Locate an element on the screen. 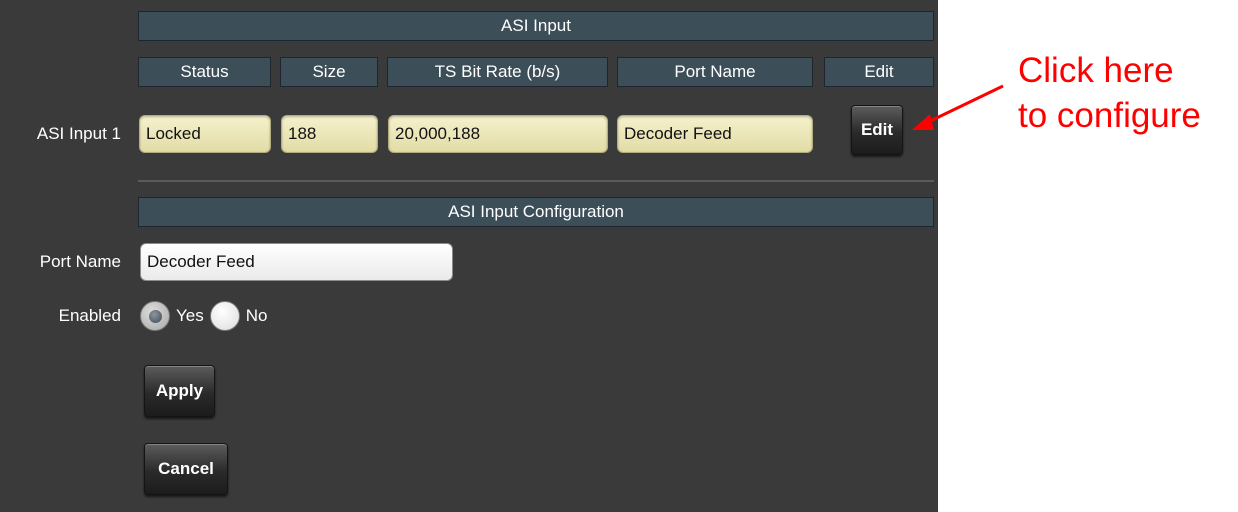 This screenshot has width=1238, height=512. enabled-no-label: No is located at coordinates (257, 316).